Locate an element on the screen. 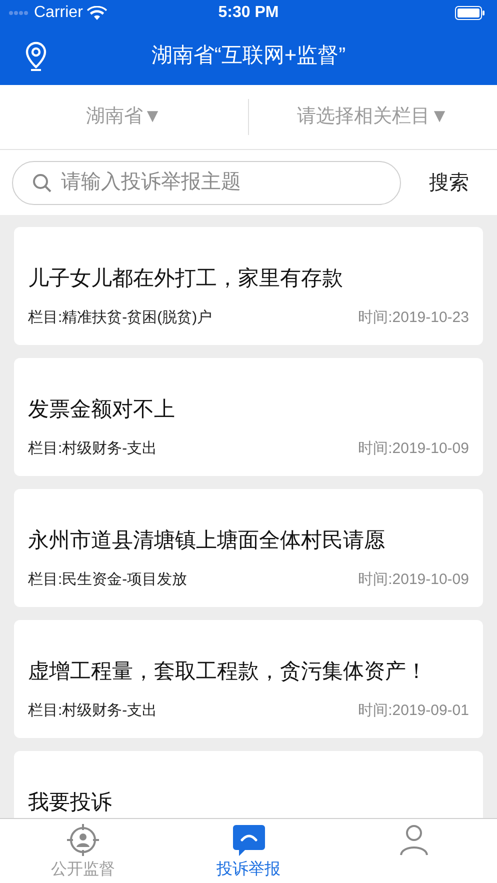 Image resolution: width=497 pixels, height=883 pixels. tab-bar-item: 投诉举报 is located at coordinates (249, 851).